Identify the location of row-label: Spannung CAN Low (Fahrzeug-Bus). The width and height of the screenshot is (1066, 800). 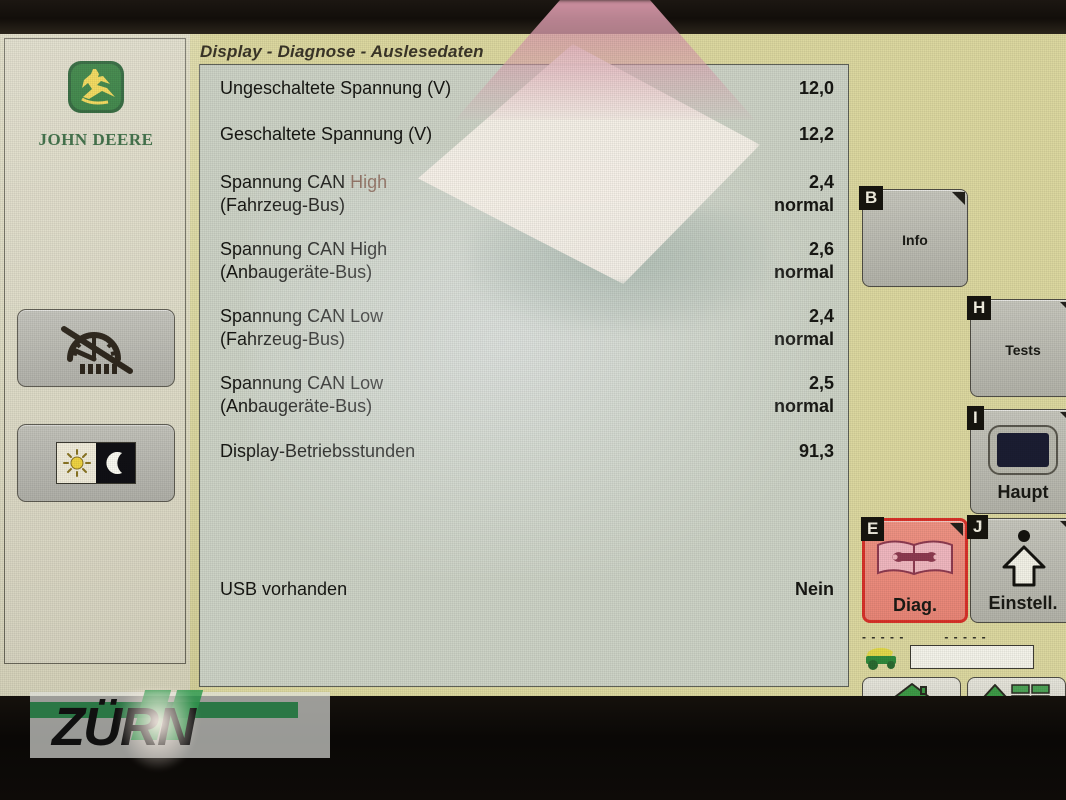
(302, 327).